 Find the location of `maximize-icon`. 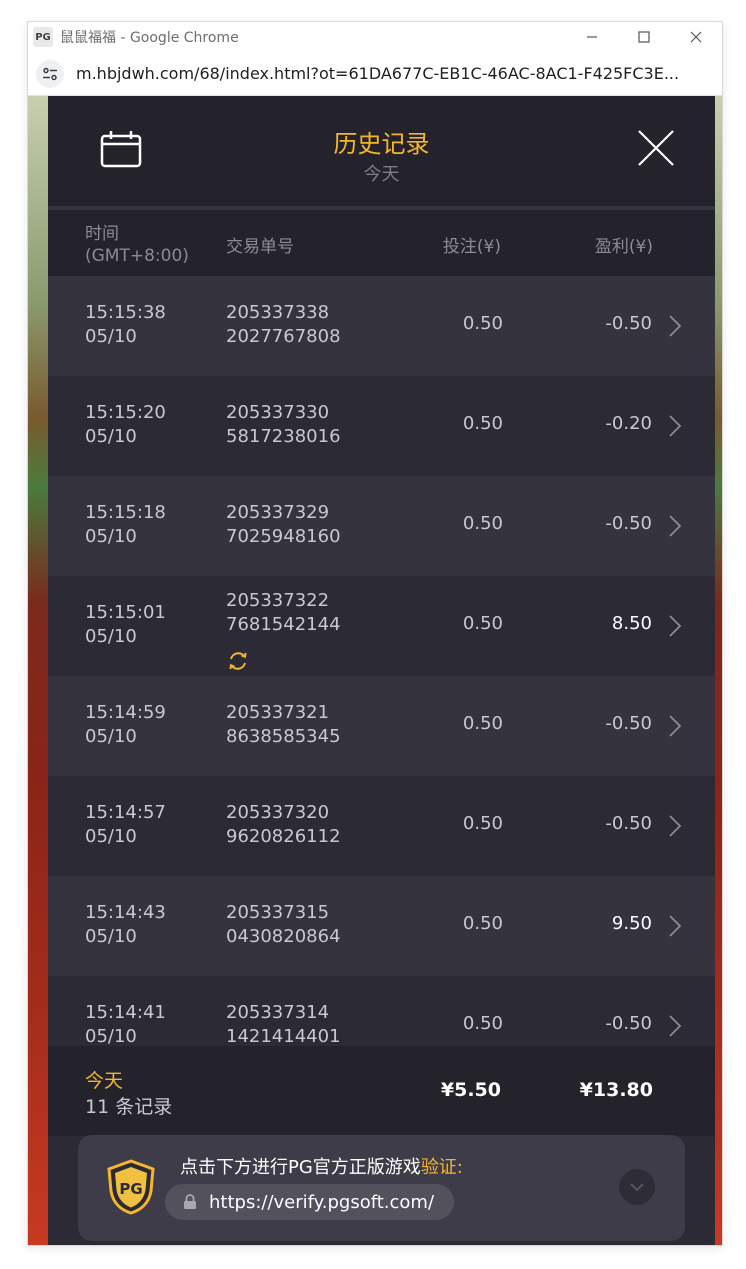

maximize-icon is located at coordinates (644, 37).